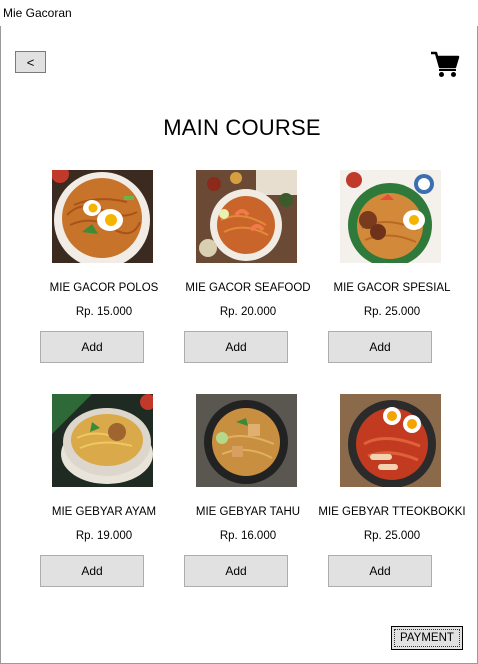 The height and width of the screenshot is (664, 478). Describe the element at coordinates (104, 312) in the screenshot. I see `item-price: Rp. 15.000` at that location.